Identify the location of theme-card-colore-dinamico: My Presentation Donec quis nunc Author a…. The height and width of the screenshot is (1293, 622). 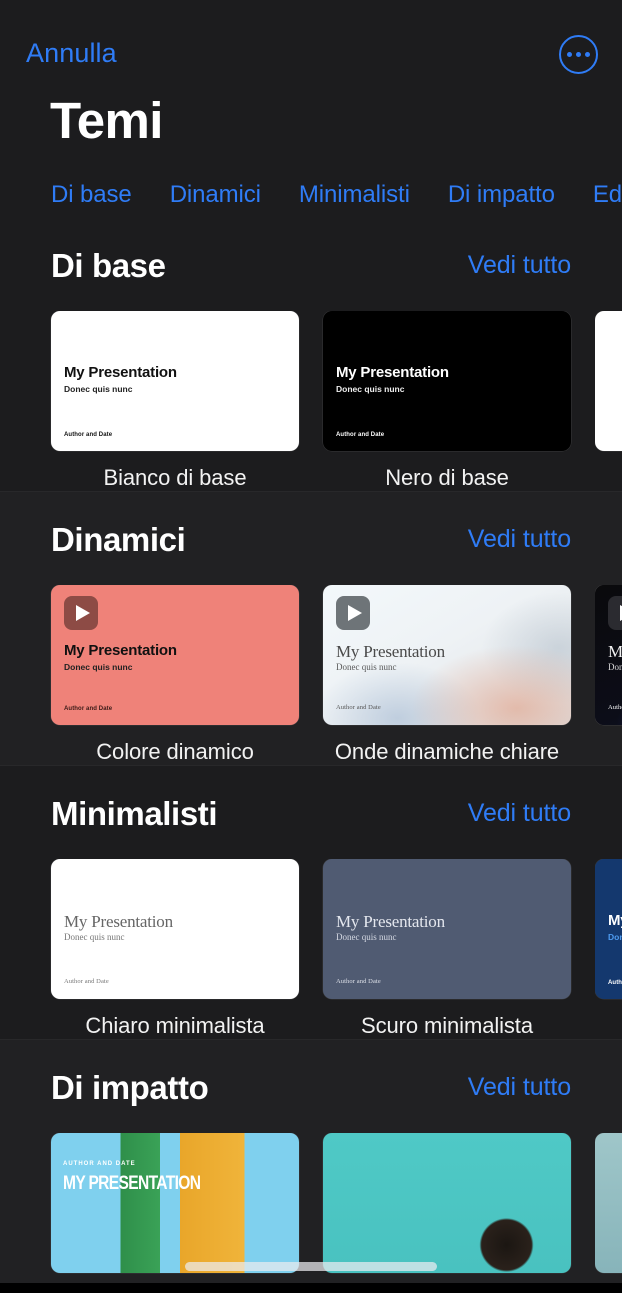
(175, 654).